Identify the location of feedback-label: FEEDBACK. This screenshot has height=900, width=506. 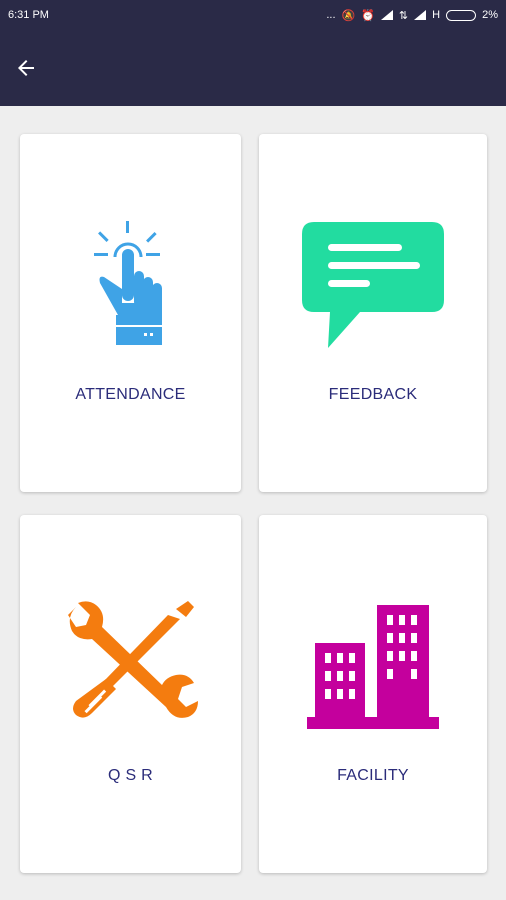
(373, 394).